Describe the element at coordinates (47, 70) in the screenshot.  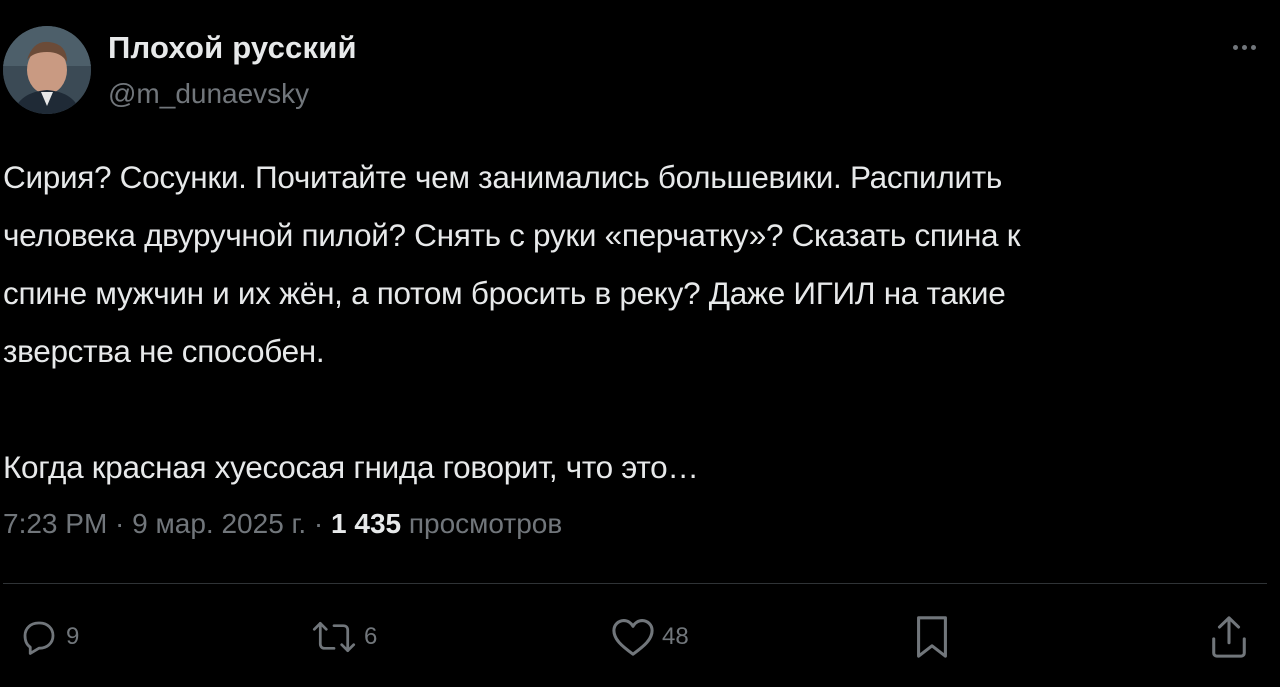
I see `avatar` at that location.